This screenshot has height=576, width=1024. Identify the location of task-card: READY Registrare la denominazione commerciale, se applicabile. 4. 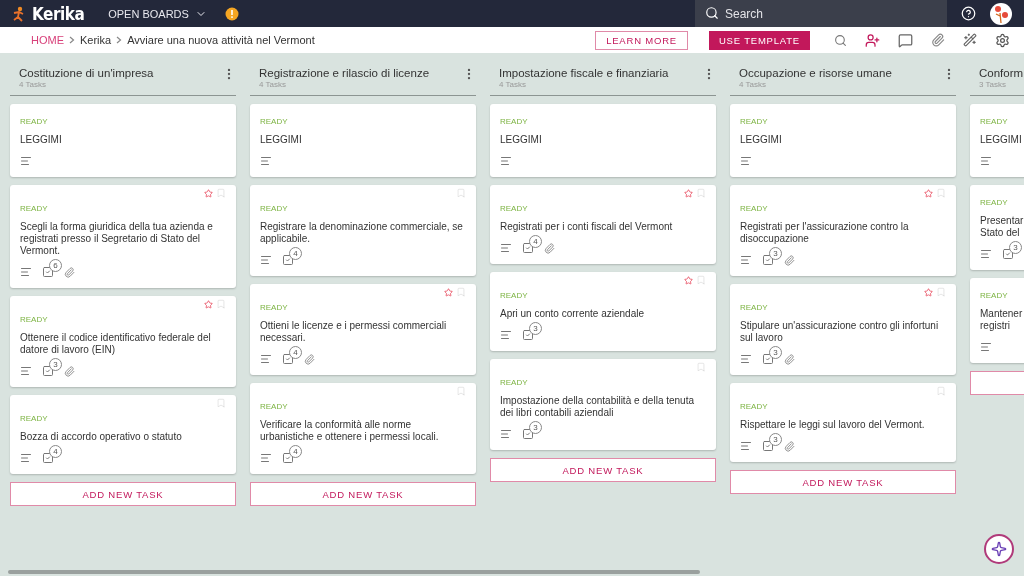
(363, 230).